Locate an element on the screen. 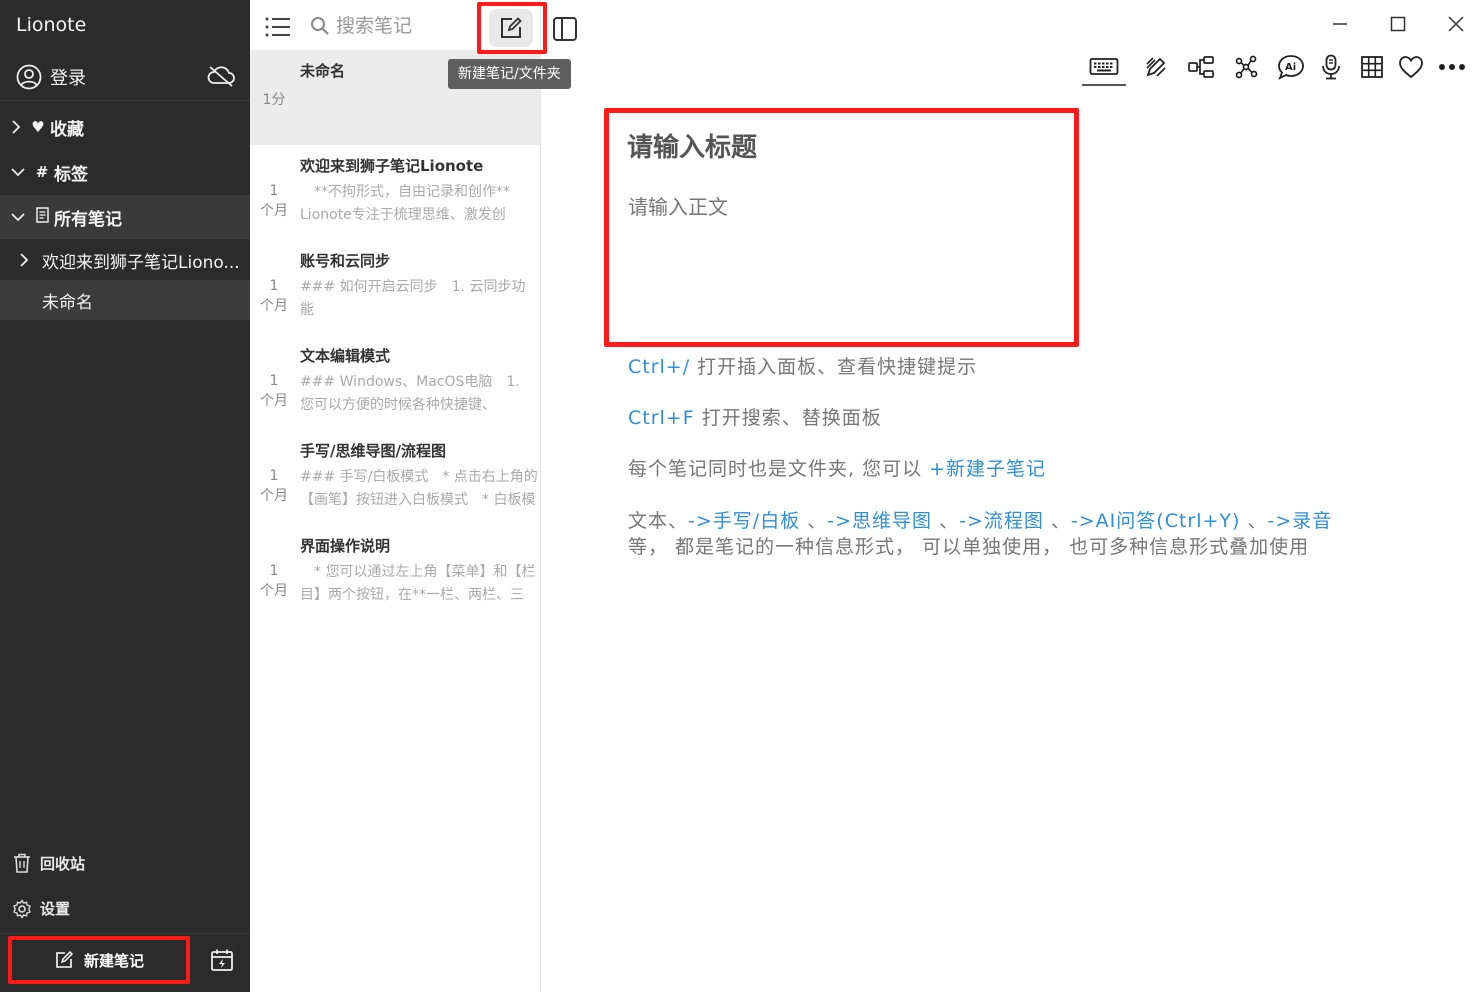 This screenshot has width=1484, height=992. hint-text: 打开搜索、替换面板 is located at coordinates (788, 418).